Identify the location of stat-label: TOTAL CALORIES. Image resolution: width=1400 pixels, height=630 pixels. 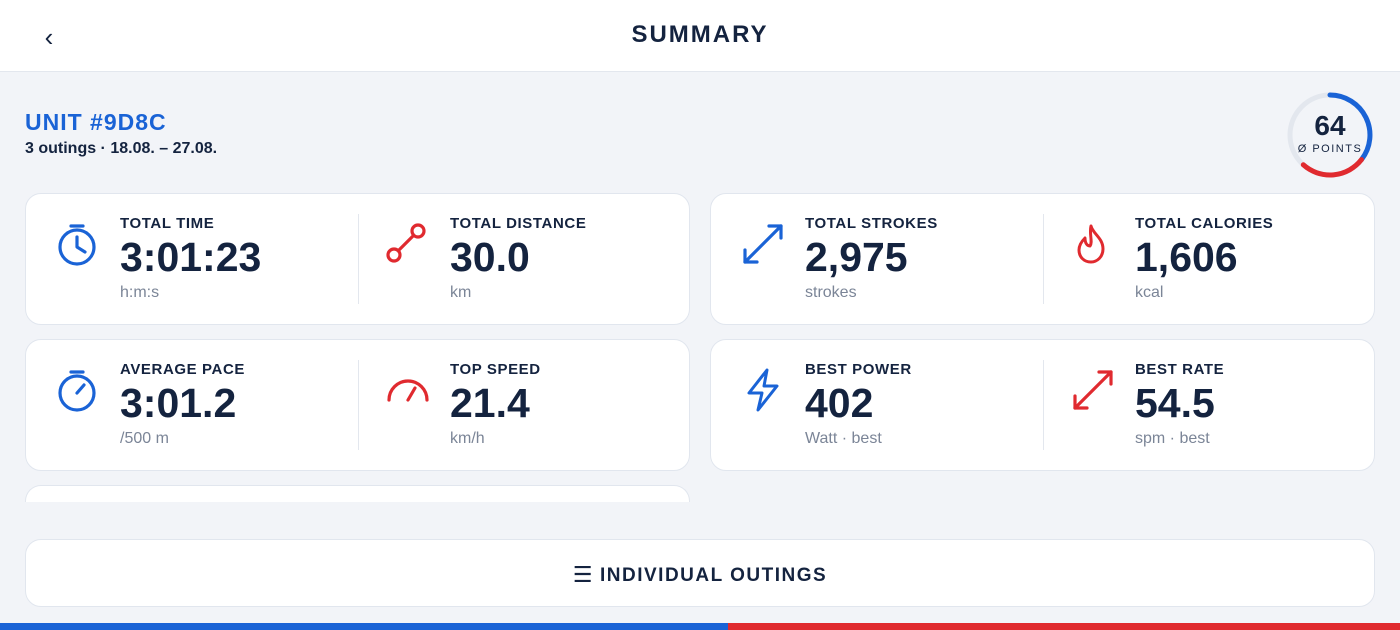
(1204, 223).